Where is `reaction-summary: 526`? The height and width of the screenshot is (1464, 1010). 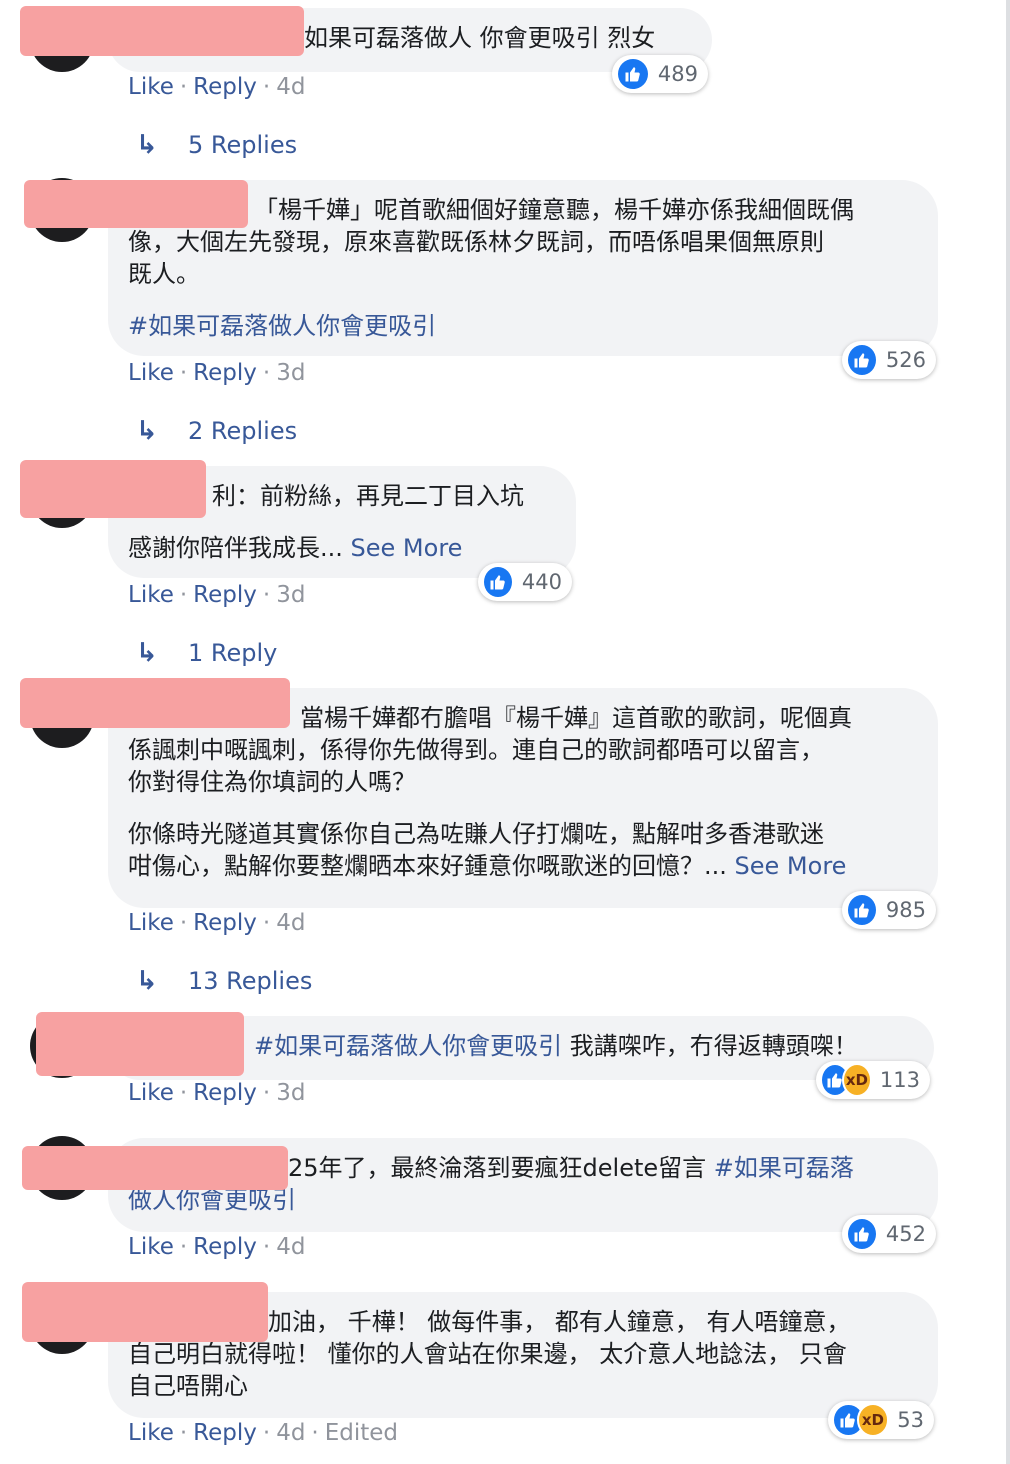
reaction-summary: 526 is located at coordinates (889, 360).